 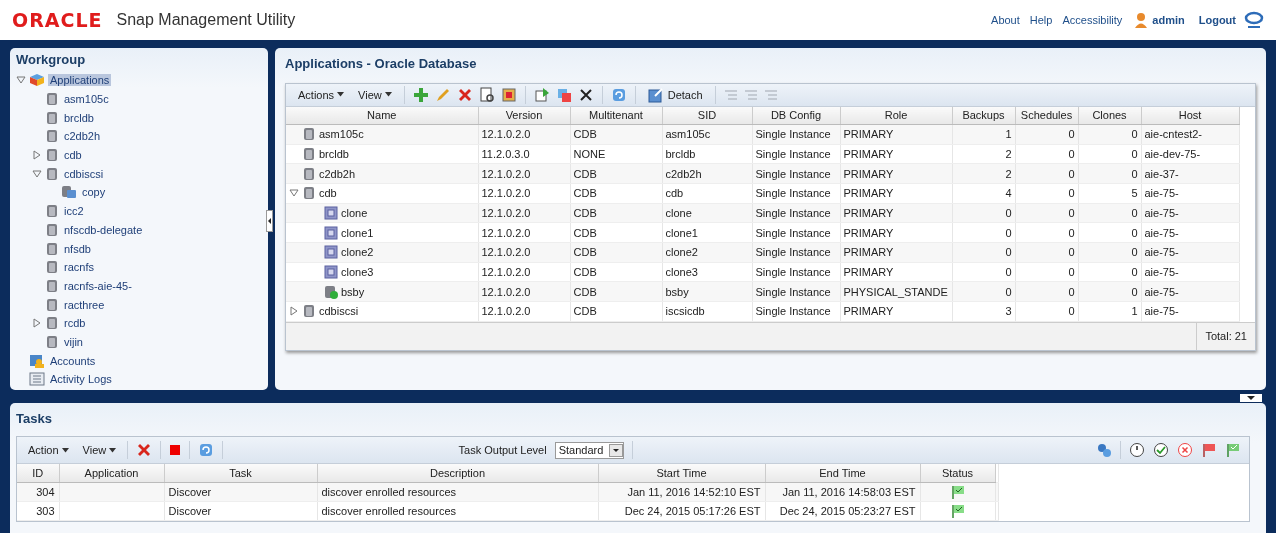 I want to click on tree-item: racnfs, so click(x=79, y=267).